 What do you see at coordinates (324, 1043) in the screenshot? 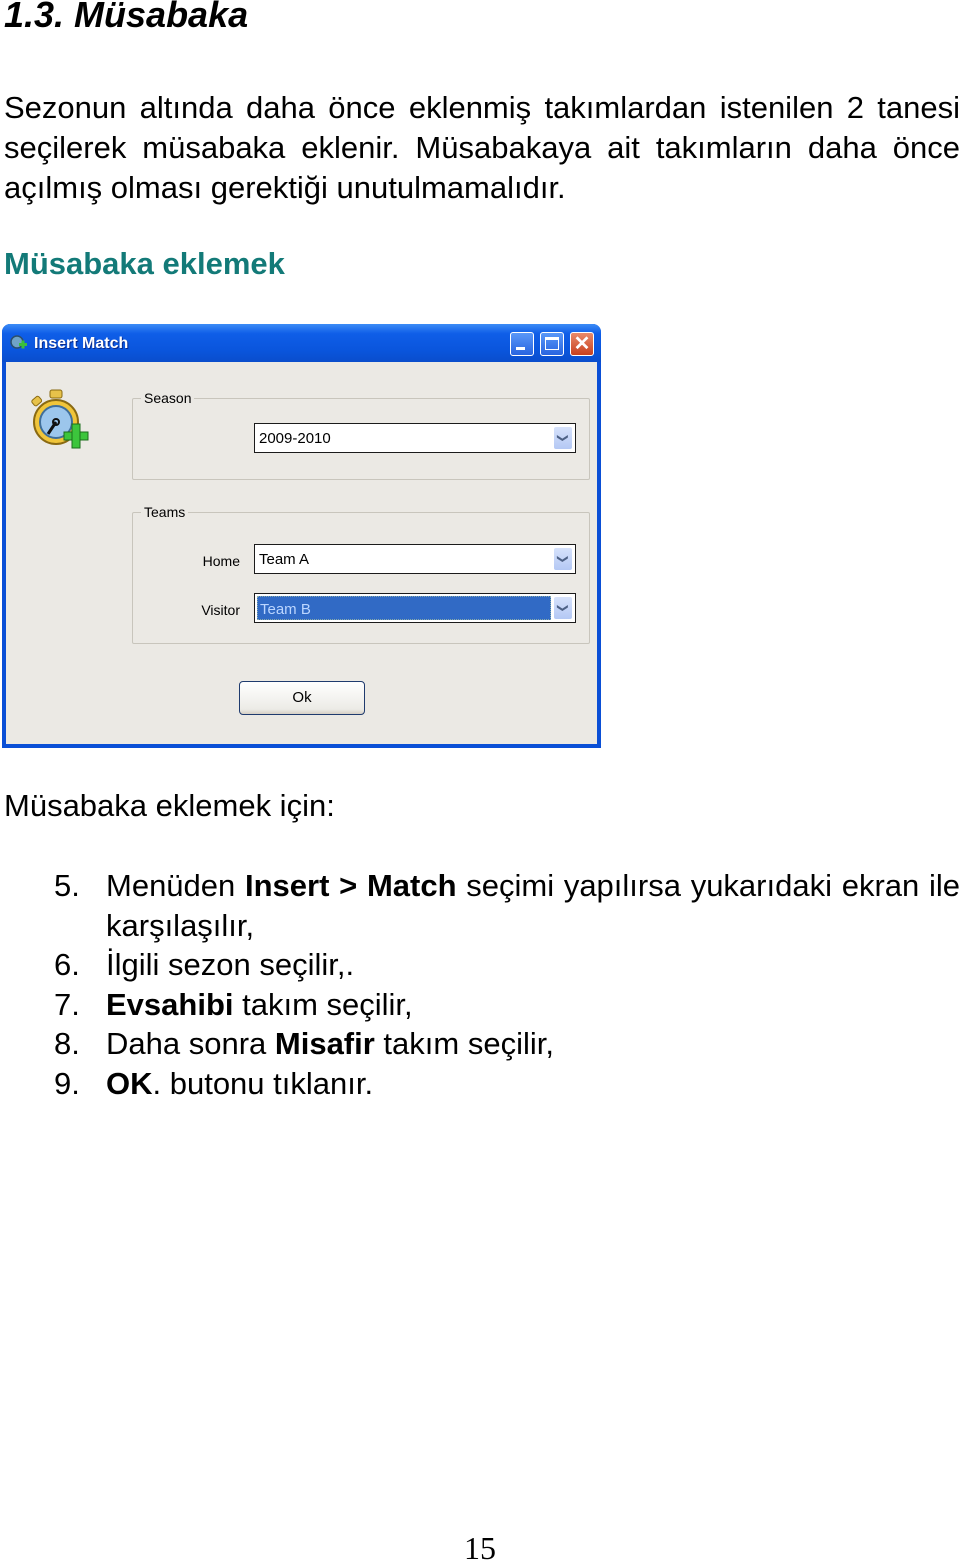
I see `bold-term: Misafir` at bounding box center [324, 1043].